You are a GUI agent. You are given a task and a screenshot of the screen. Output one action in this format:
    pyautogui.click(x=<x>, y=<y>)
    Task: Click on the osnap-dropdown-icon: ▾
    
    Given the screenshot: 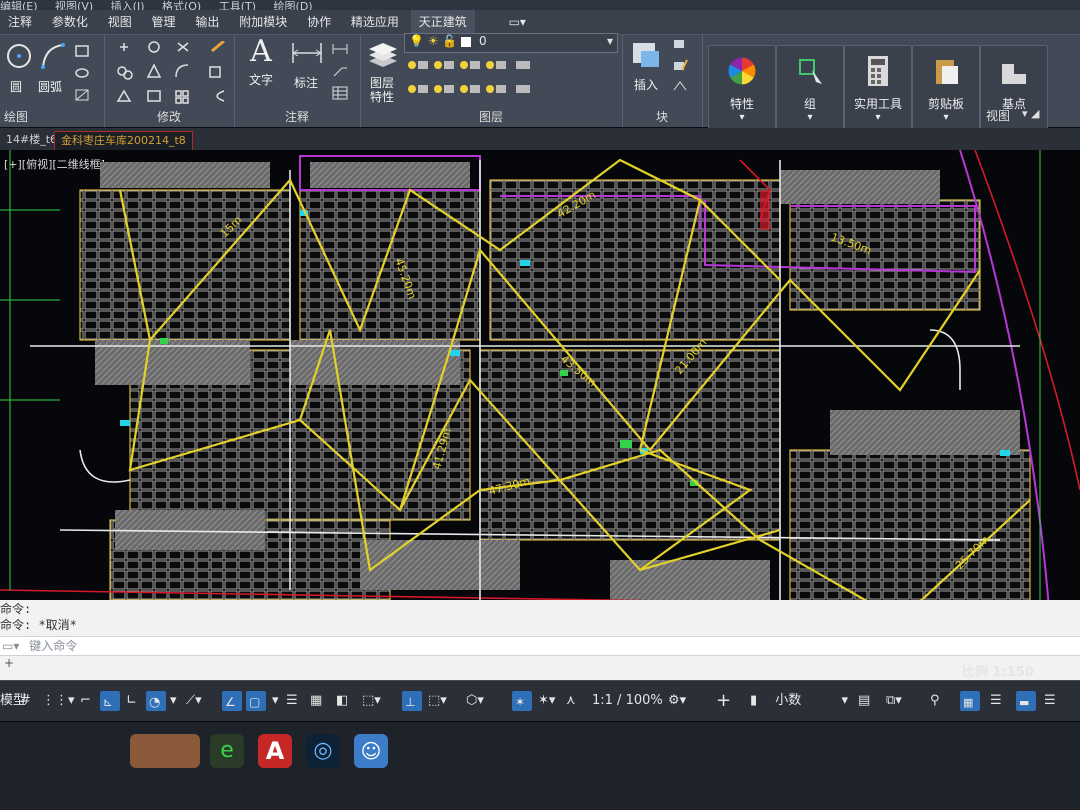 What is the action you would take?
    pyautogui.click(x=275, y=701)
    